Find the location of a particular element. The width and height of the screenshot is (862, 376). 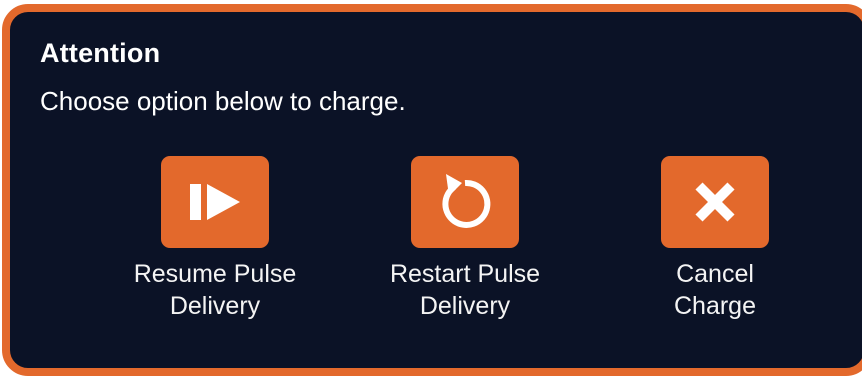

restart-pulse-delivery-option: Restart Pulse Delivery is located at coordinates (465, 239).